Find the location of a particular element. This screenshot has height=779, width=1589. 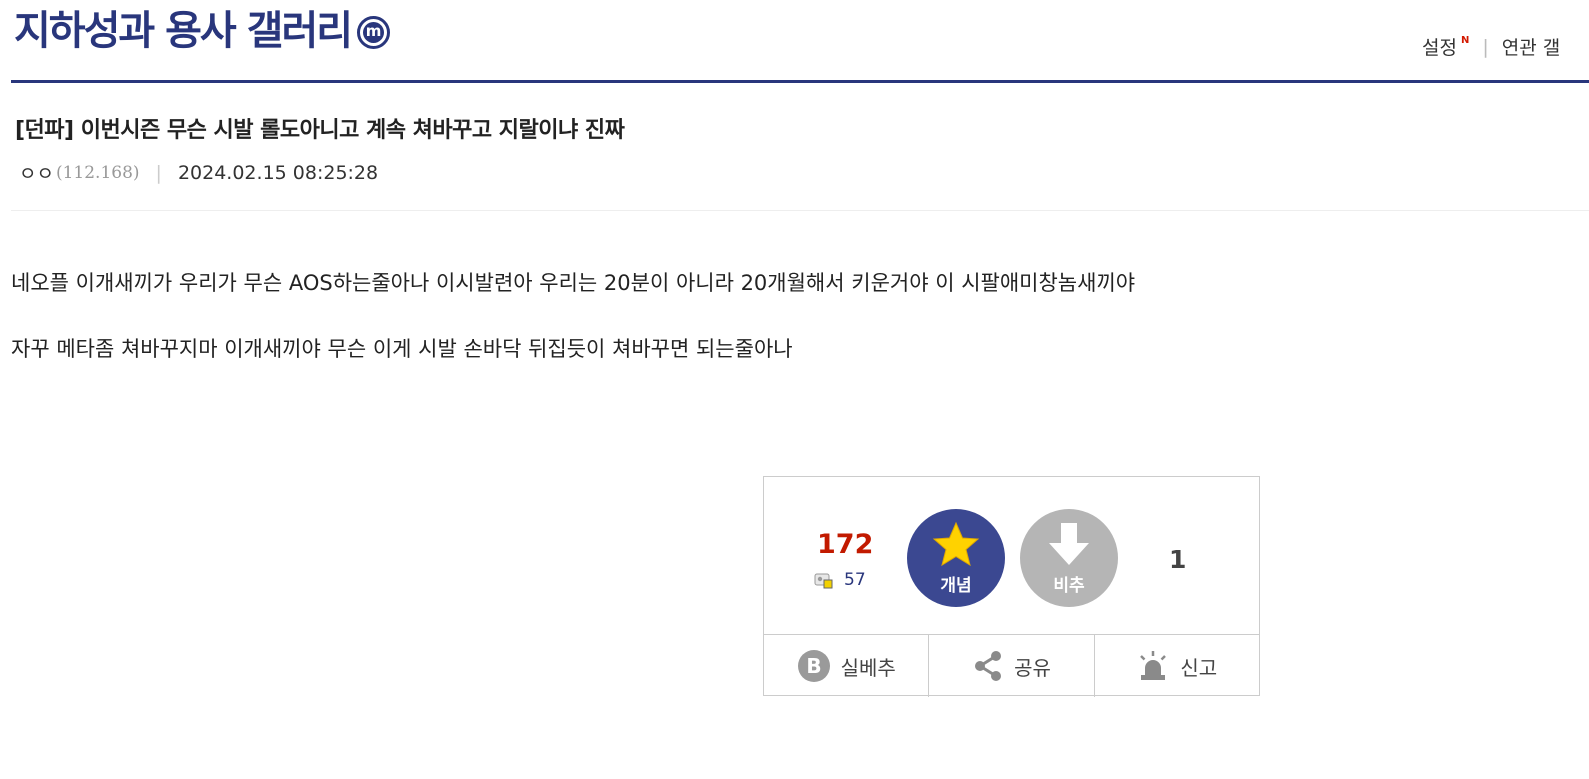

svg-text: B is located at coordinates (813, 666).